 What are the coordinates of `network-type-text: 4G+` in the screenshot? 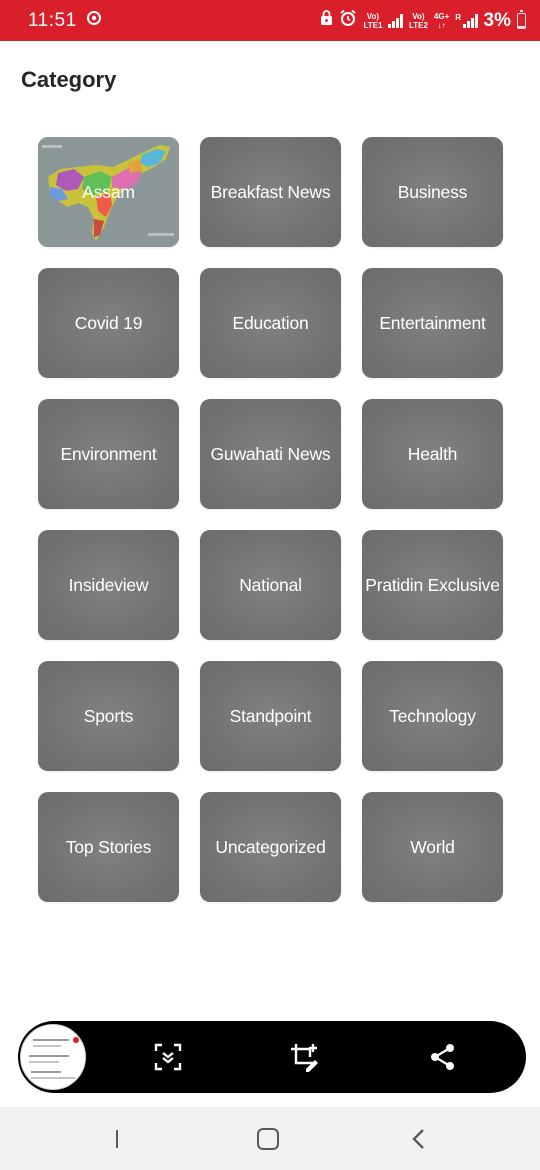 It's located at (441, 16).